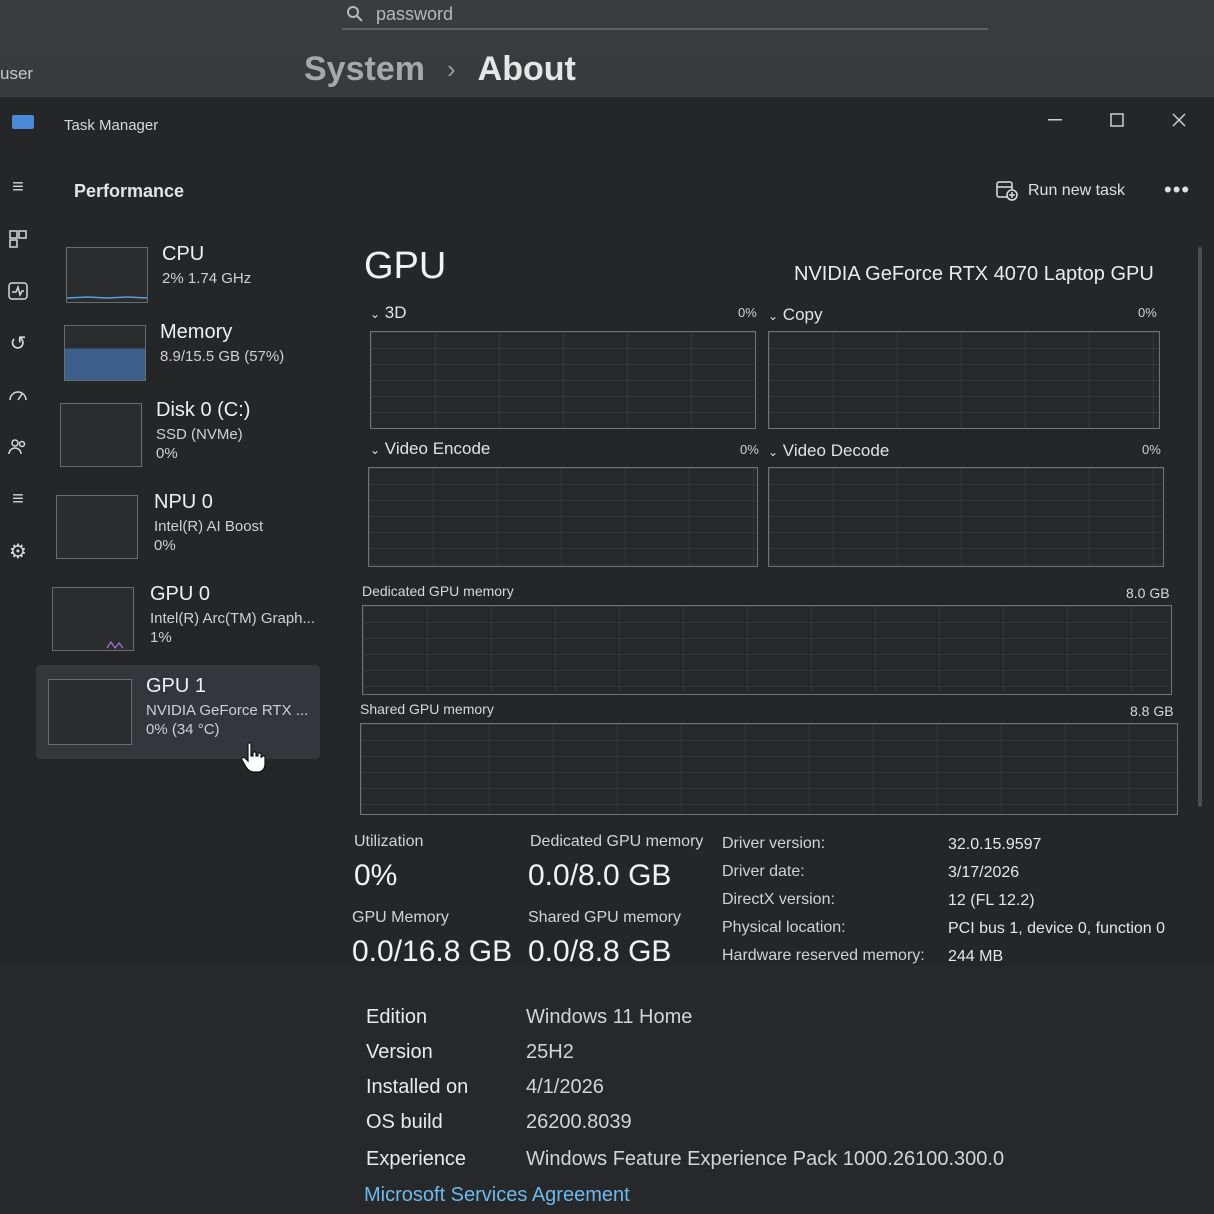 The height and width of the screenshot is (1214, 1214). I want to click on details-icon: ≡, so click(18, 499).